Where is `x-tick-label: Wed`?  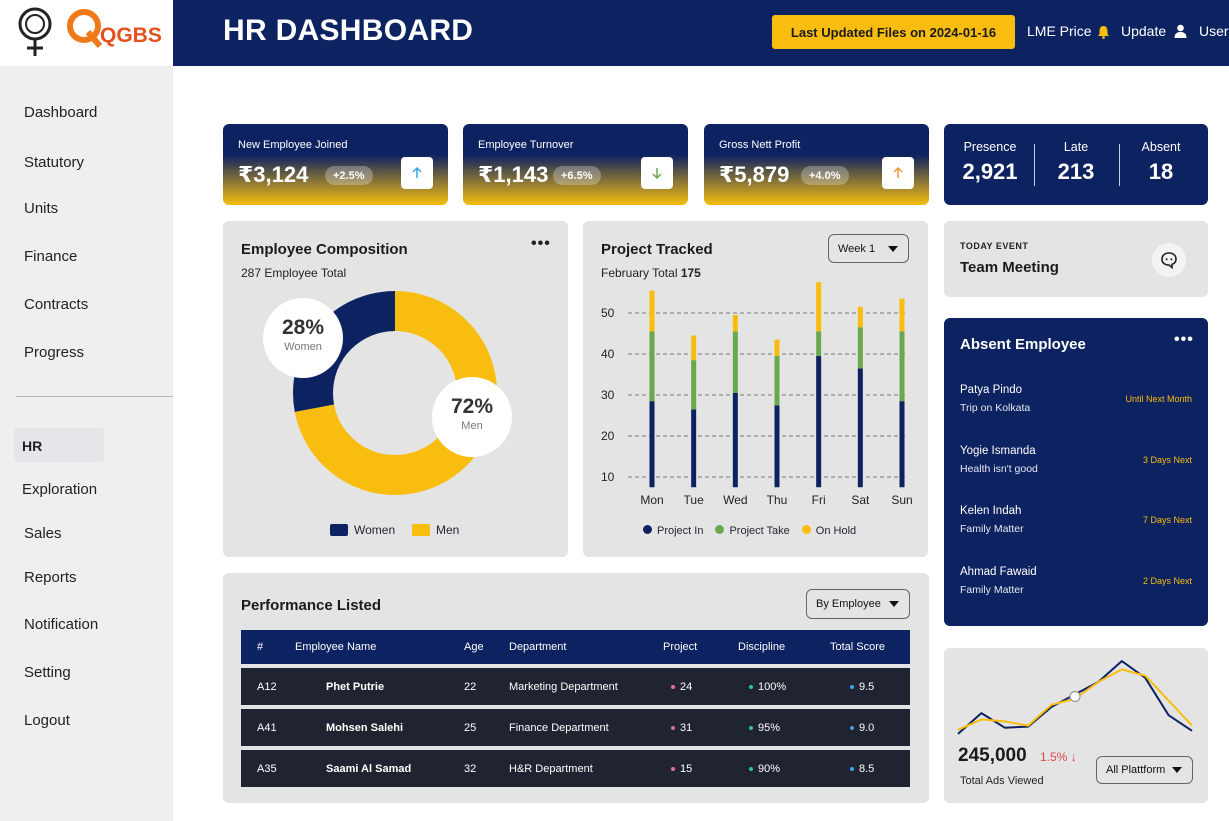 x-tick-label: Wed is located at coordinates (735, 500).